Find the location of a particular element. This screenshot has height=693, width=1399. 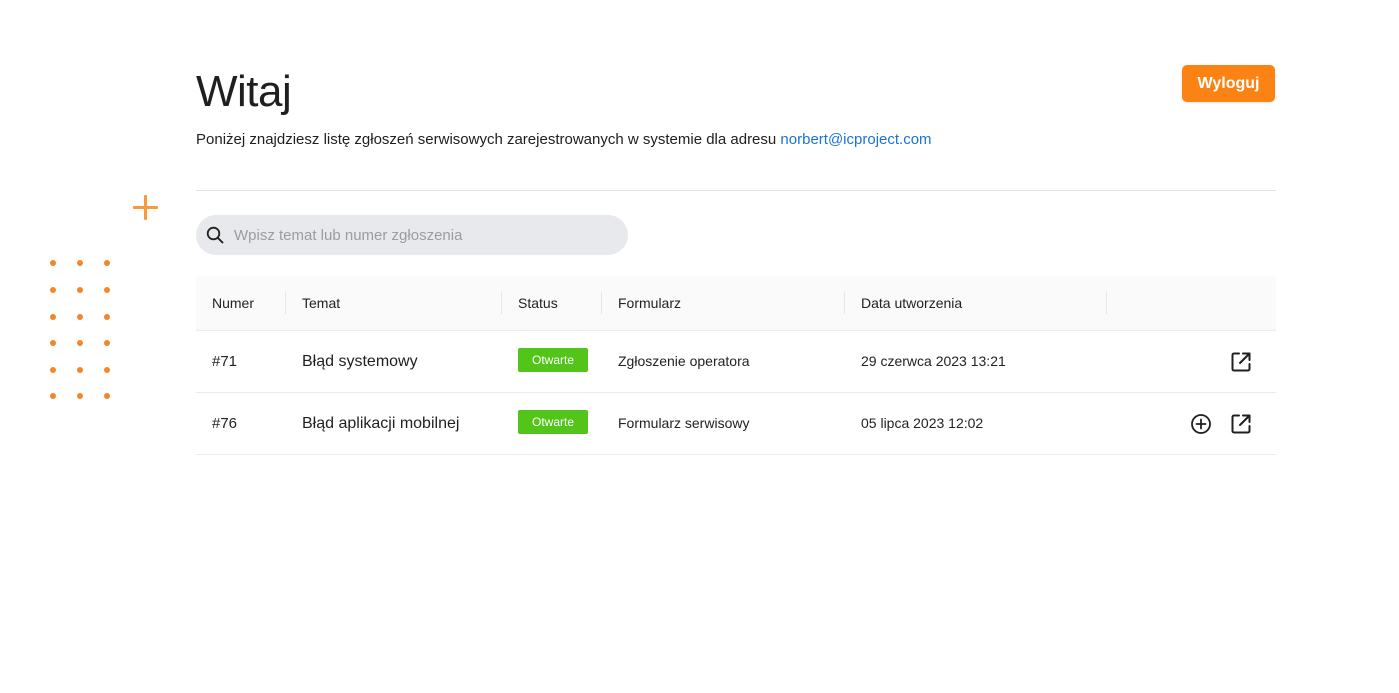

column-header-status: Status is located at coordinates (552, 303).